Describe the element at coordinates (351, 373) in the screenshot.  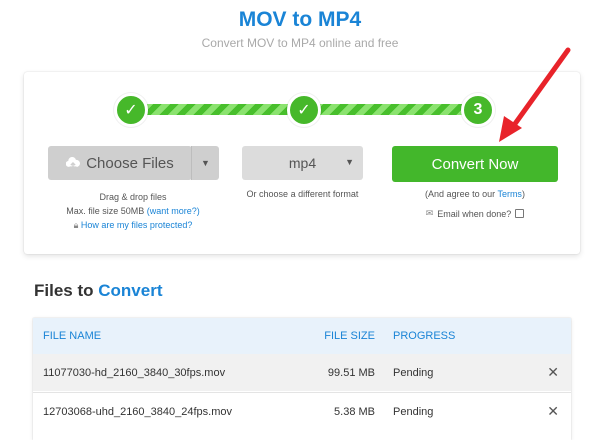
I see `file-size-cell: 99.51 MB` at that location.